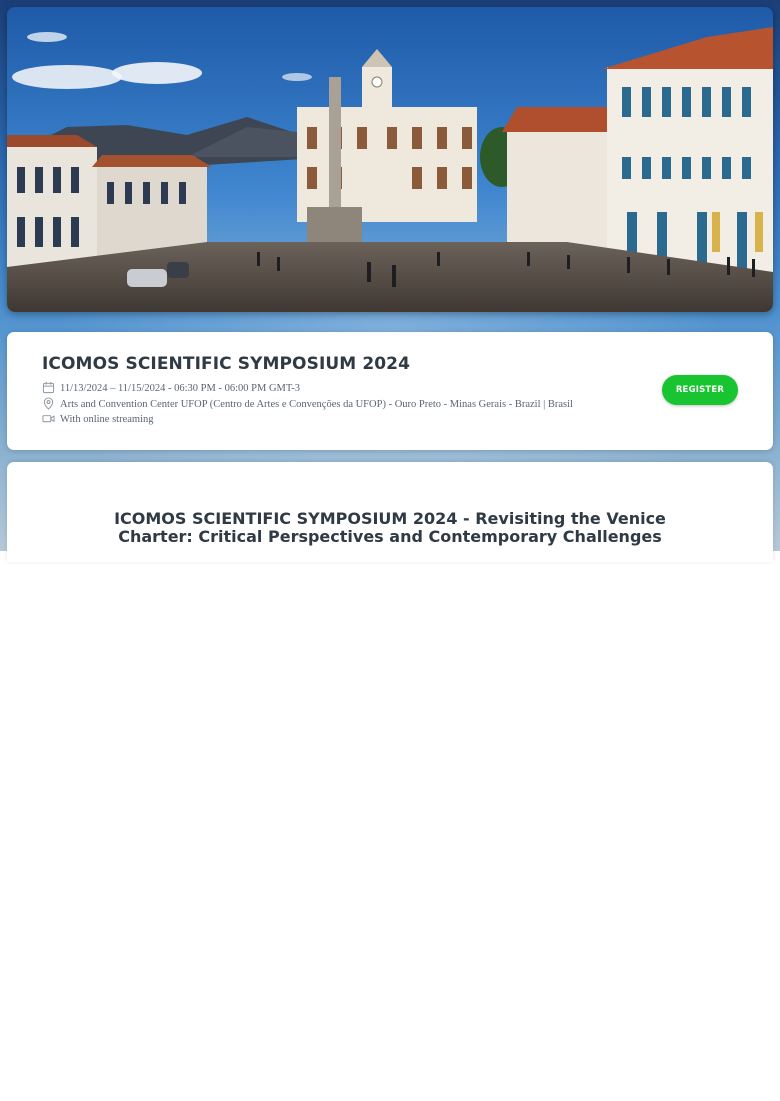  Describe the element at coordinates (226, 364) in the screenshot. I see `event-title: ICOMOS SCIENTIFIC SYMPOSIUM 2024` at that location.